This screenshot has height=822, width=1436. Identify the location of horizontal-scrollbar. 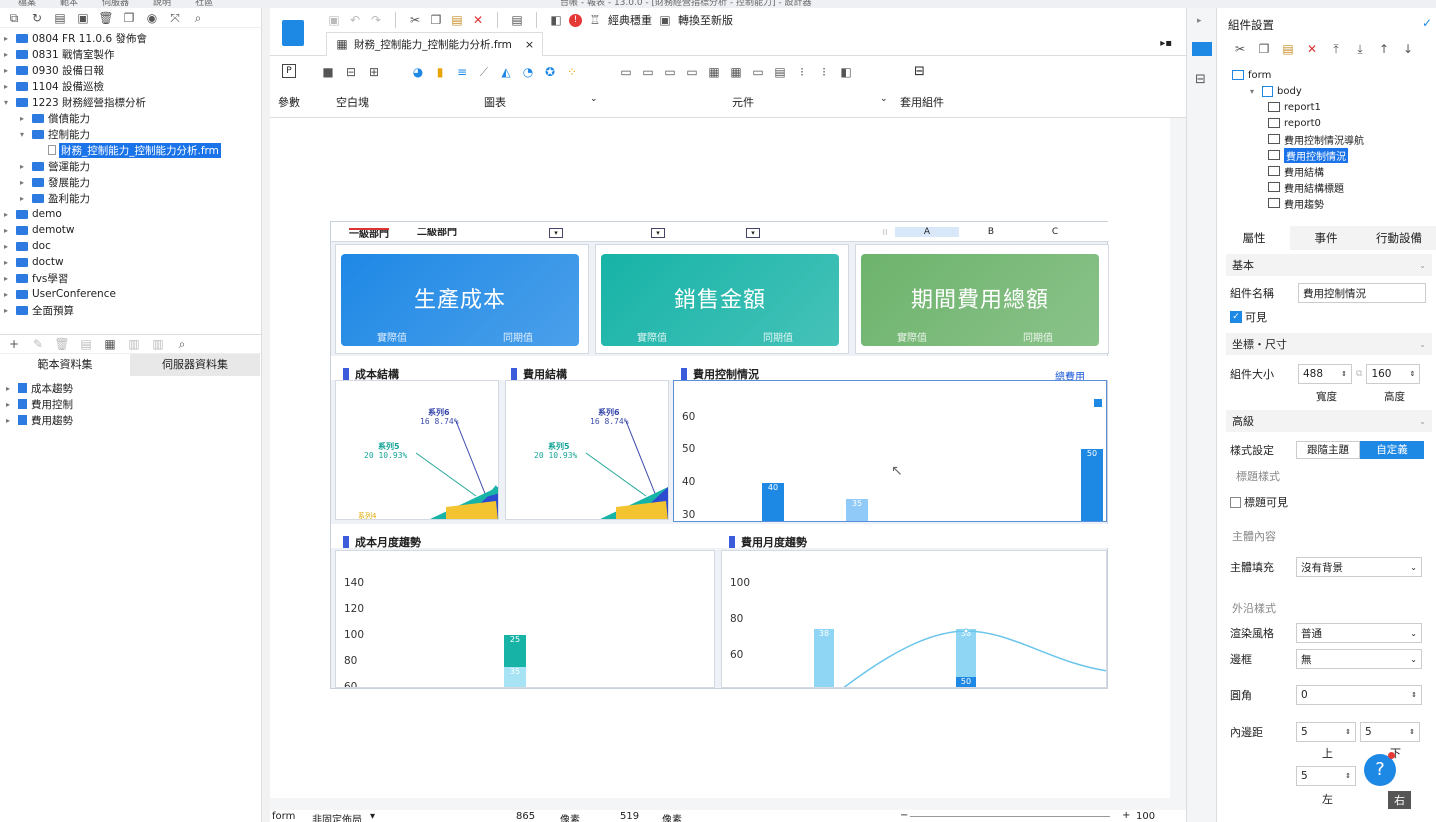
(720, 804).